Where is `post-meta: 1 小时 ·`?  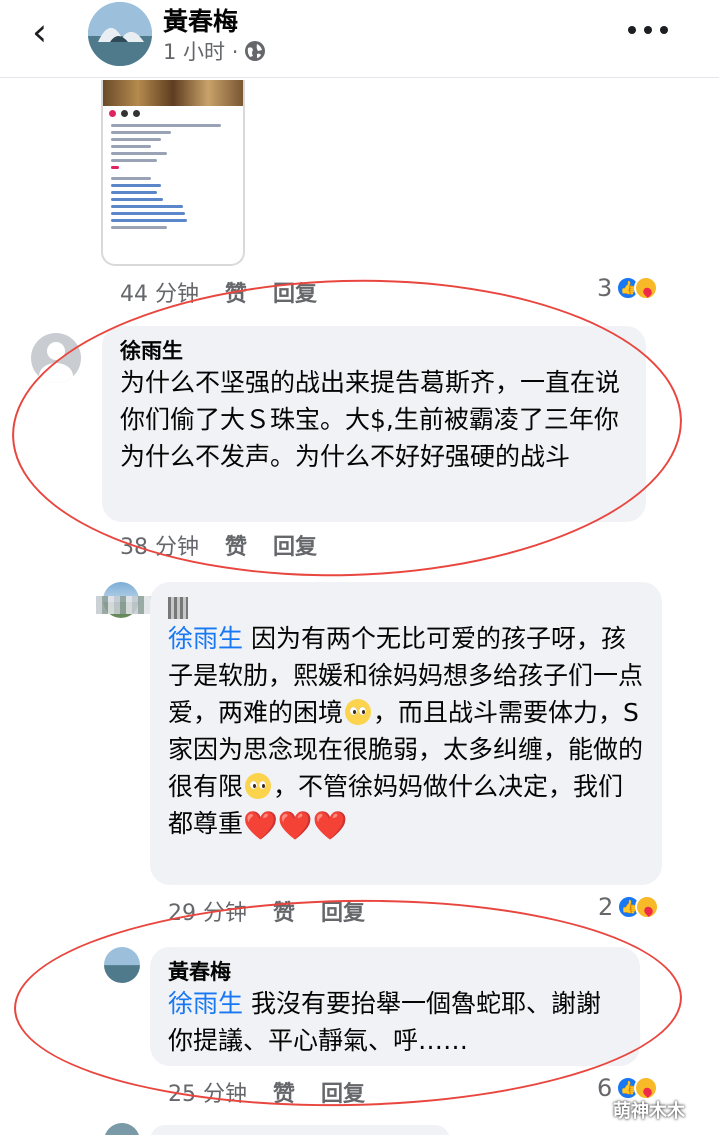 post-meta: 1 小时 · is located at coordinates (214, 51).